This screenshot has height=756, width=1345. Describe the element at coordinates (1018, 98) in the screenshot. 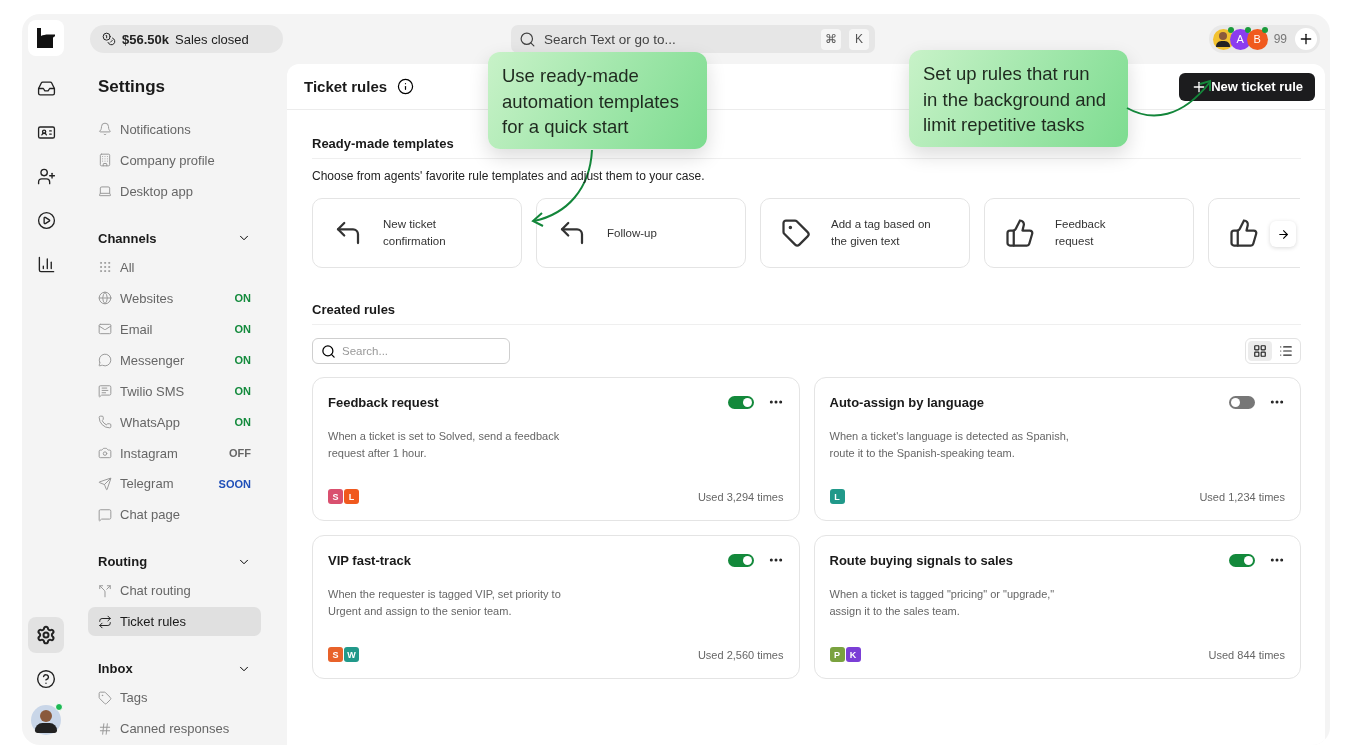

I see `callout: Set up rules that run in the background and limit repetitive tasks` at that location.